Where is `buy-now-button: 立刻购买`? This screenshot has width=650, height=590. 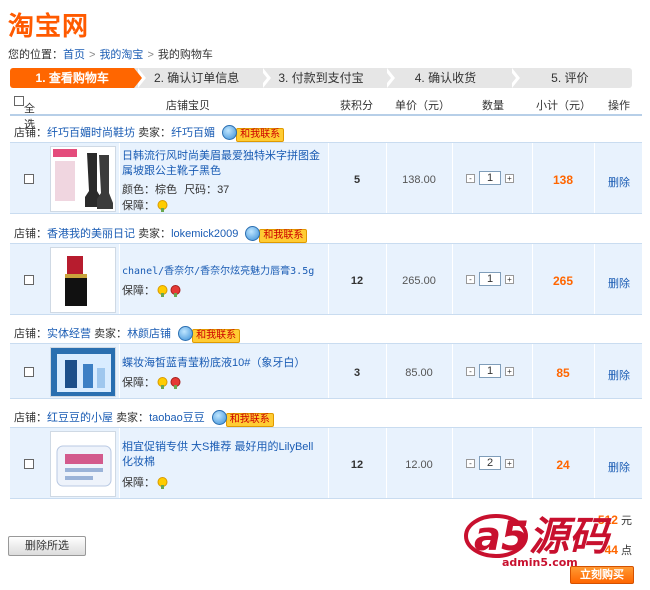 buy-now-button: 立刻购买 is located at coordinates (602, 575).